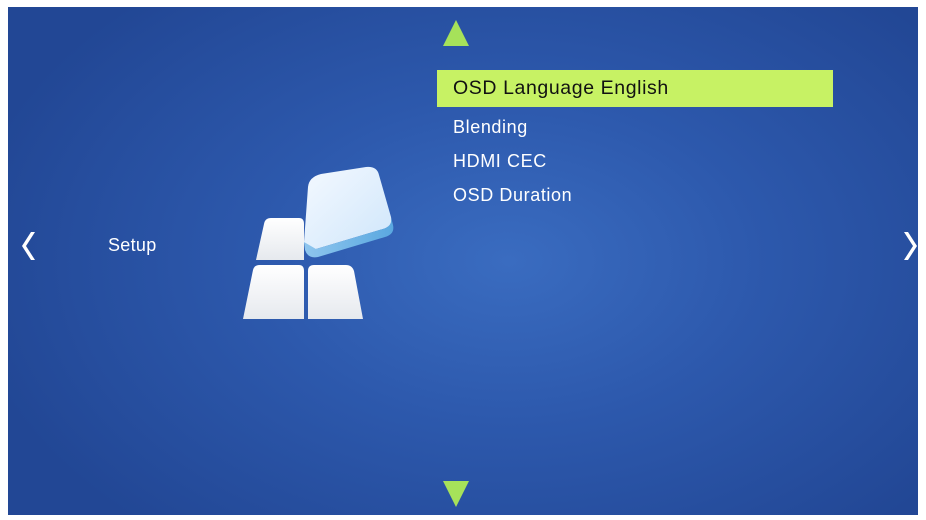 This screenshot has height=520, width=926. Describe the element at coordinates (635, 161) in the screenshot. I see `menu-item-hdmi-cec: HDMI CEC` at that location.